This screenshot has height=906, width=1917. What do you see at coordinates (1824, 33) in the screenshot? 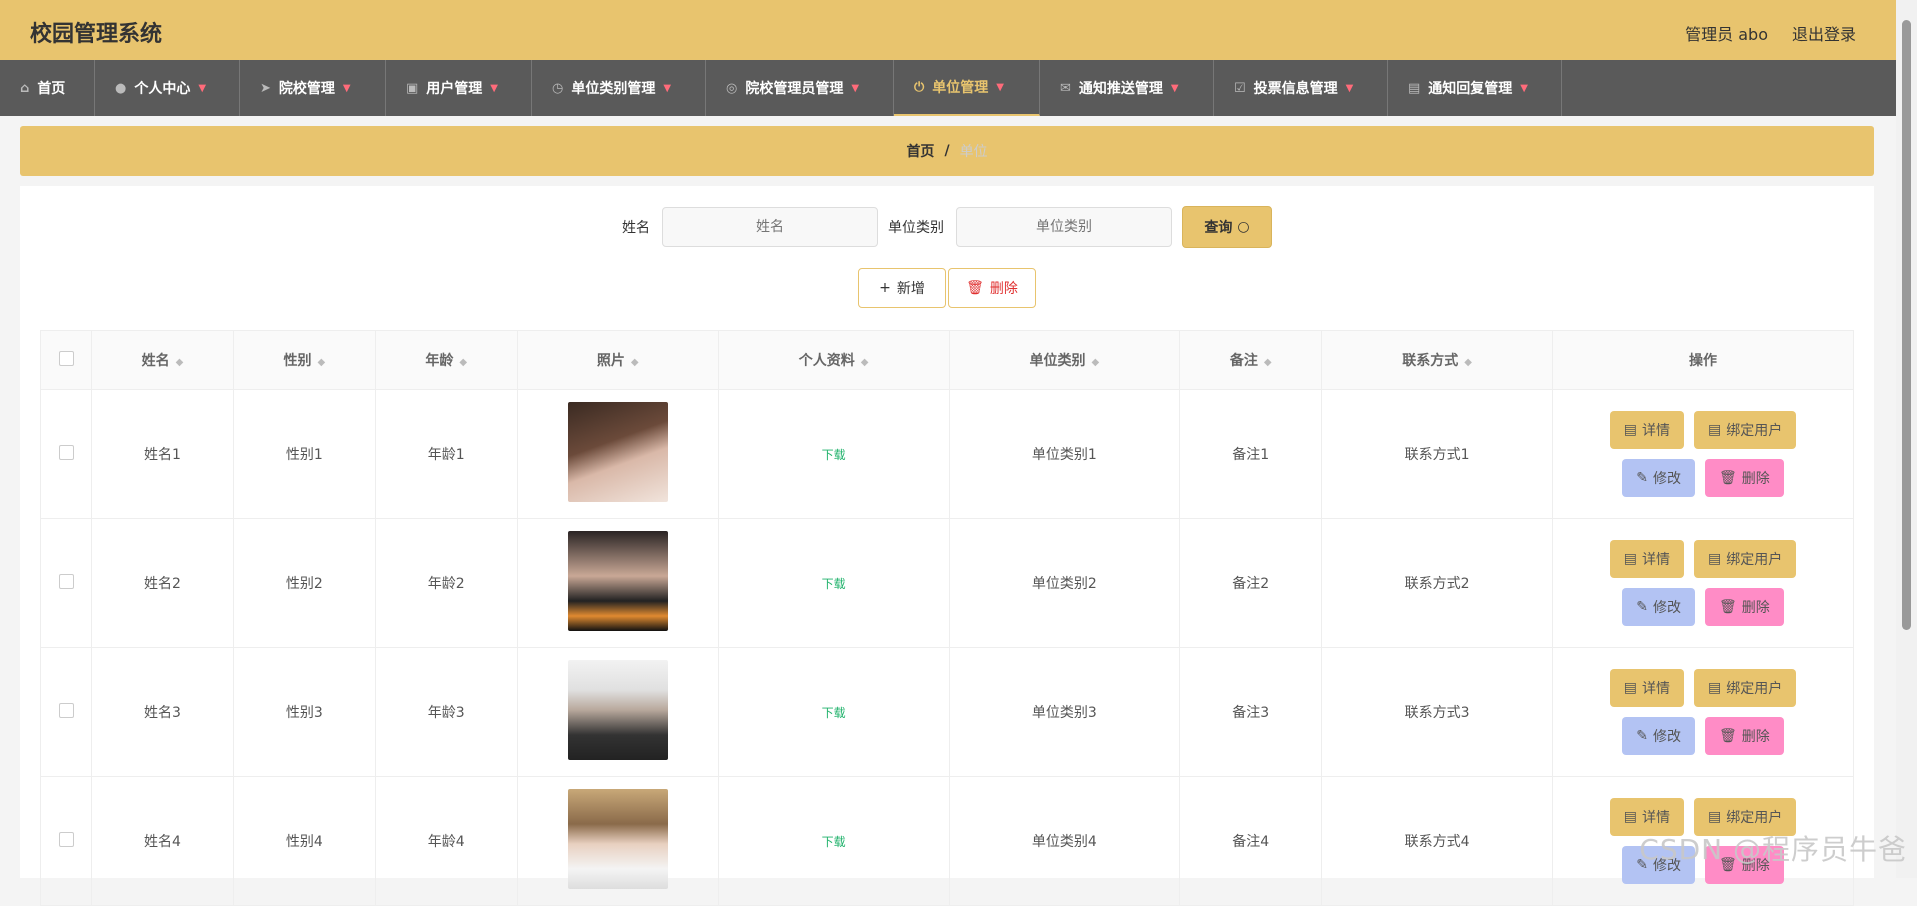
I see `logout-link: 退出登录` at bounding box center [1824, 33].